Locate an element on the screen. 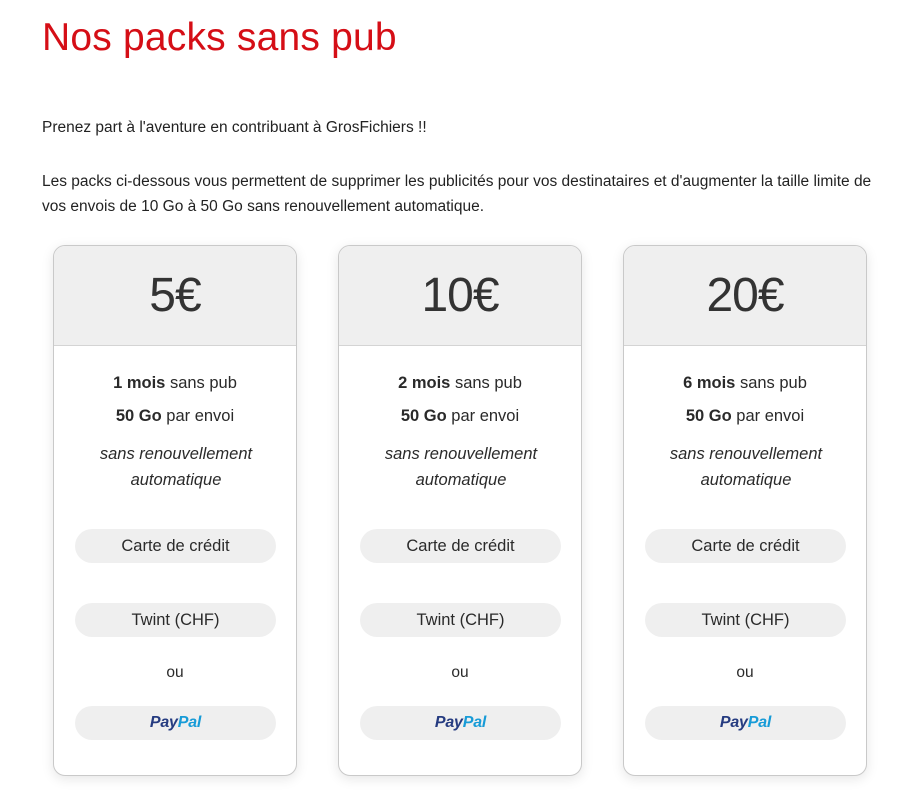 Image resolution: width=900 pixels, height=812 pixels. pack-price: 5€ is located at coordinates (175, 295).